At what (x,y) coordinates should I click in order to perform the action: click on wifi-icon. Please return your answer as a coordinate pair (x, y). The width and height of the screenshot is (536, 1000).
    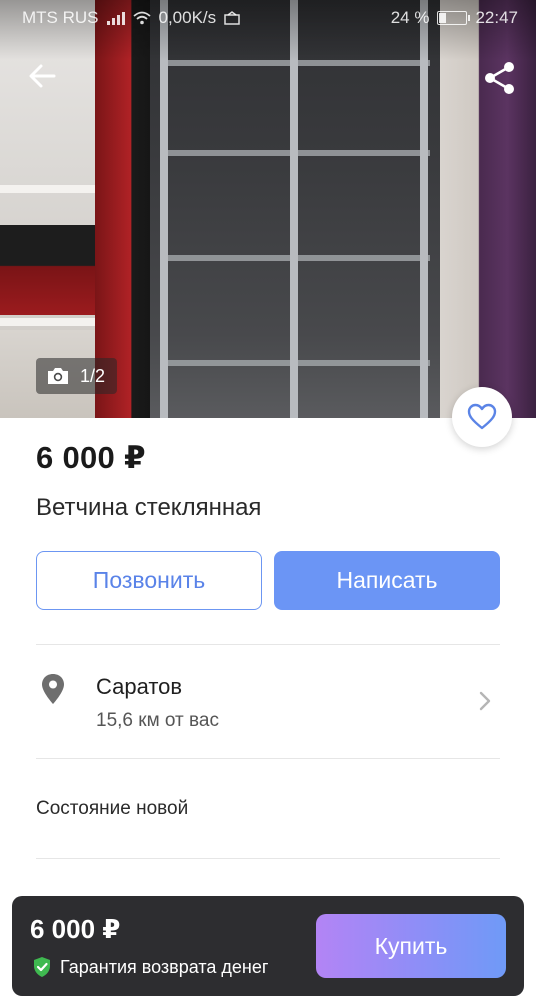
    Looking at the image, I should click on (141, 18).